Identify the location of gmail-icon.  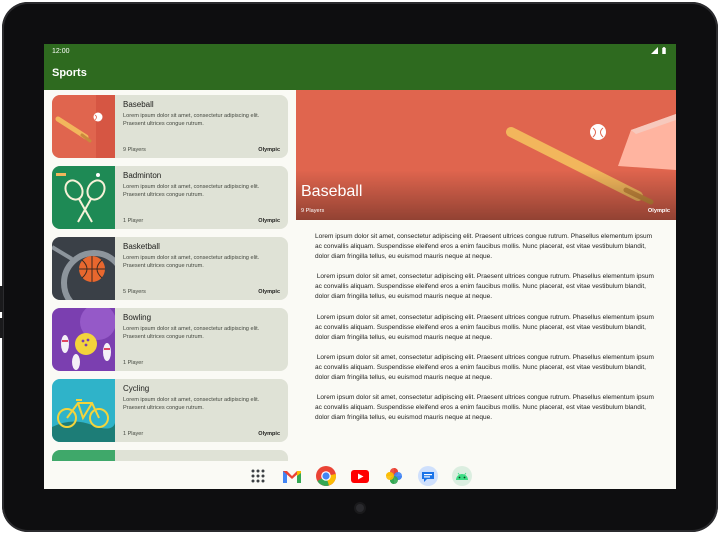
(292, 476).